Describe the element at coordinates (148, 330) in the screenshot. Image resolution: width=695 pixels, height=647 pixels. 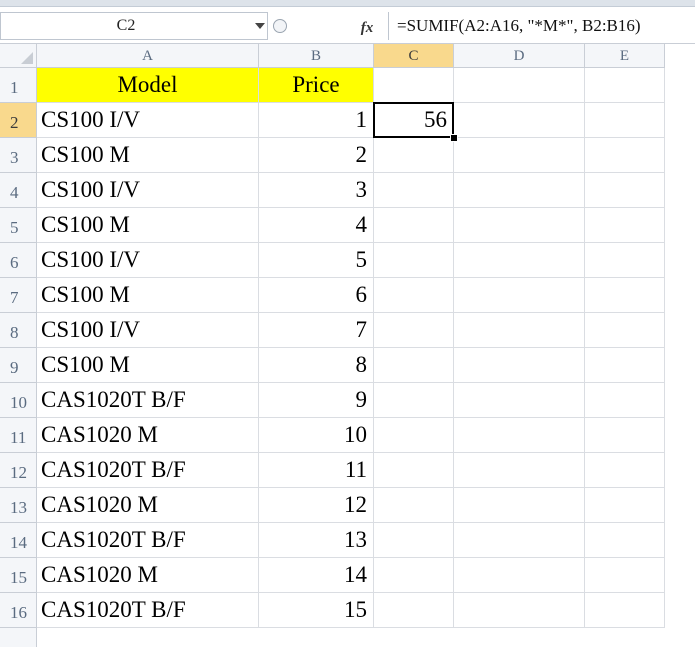
I see `cell-a8: CS100 I/V` at that location.